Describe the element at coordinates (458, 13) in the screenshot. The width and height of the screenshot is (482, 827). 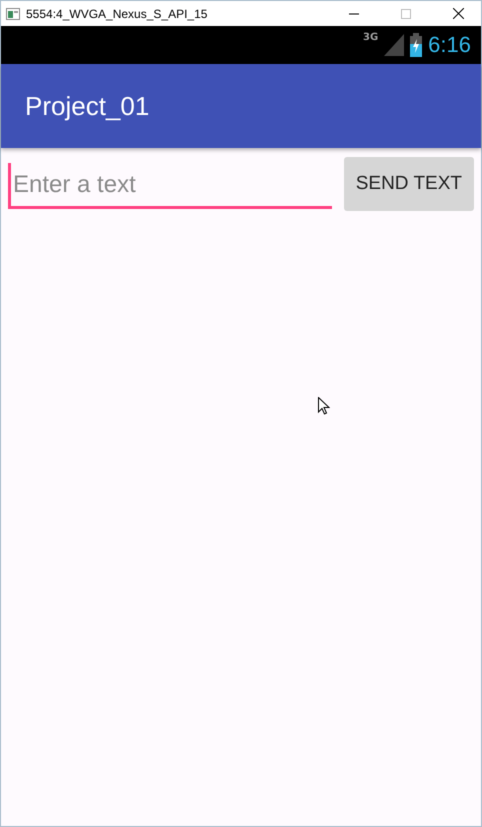
I see `close-icon` at that location.